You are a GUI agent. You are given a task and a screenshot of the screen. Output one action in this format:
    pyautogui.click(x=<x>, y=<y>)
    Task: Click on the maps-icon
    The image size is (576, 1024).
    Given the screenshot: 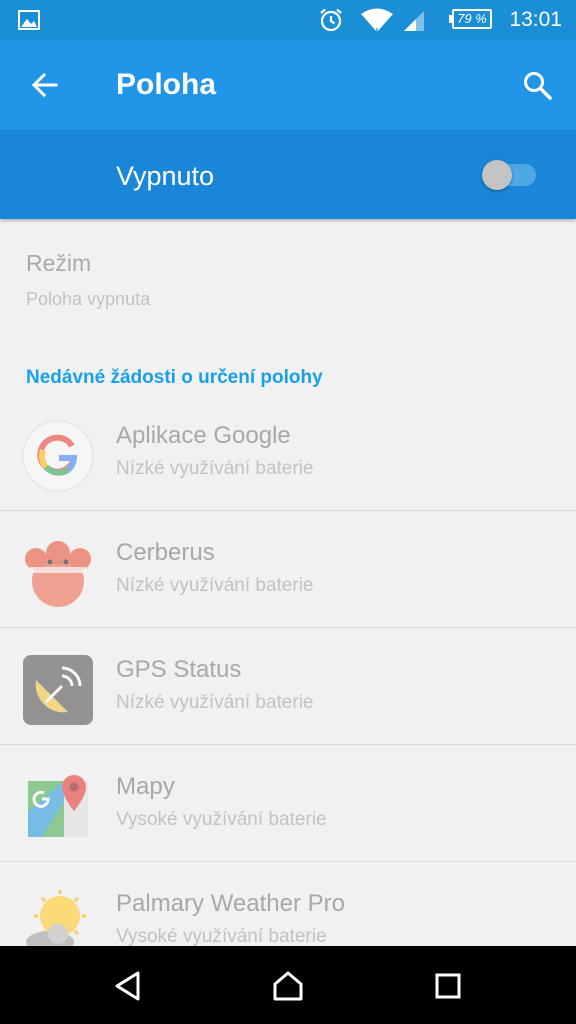 What is the action you would take?
    pyautogui.click(x=58, y=807)
    